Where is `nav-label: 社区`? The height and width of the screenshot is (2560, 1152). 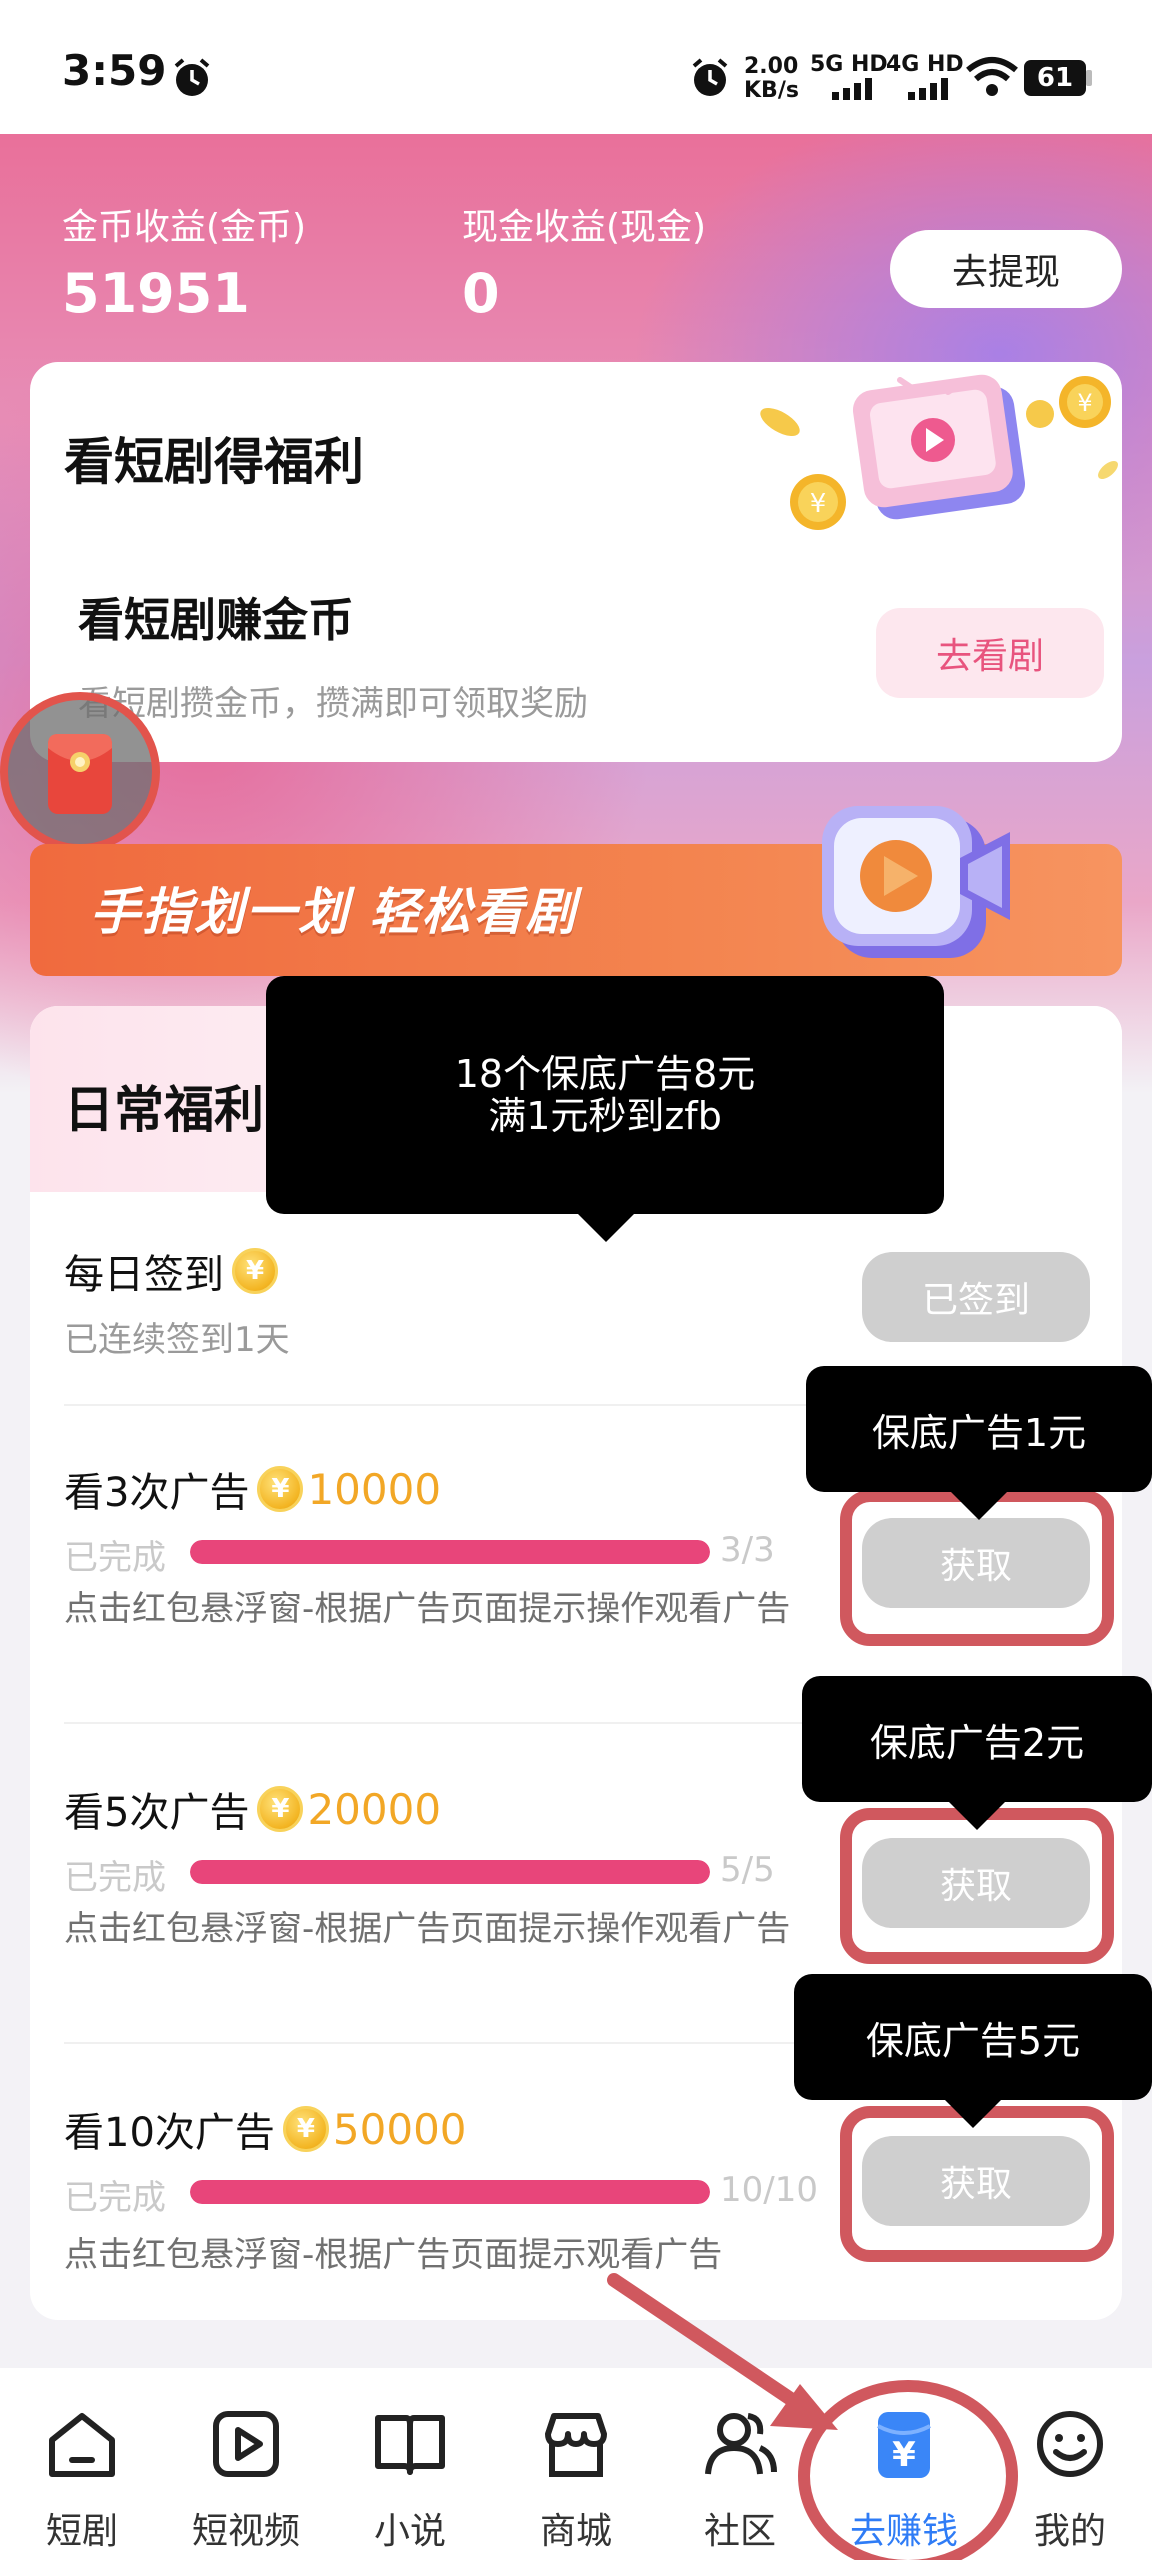
nav-label: 社区 is located at coordinates (739, 2531).